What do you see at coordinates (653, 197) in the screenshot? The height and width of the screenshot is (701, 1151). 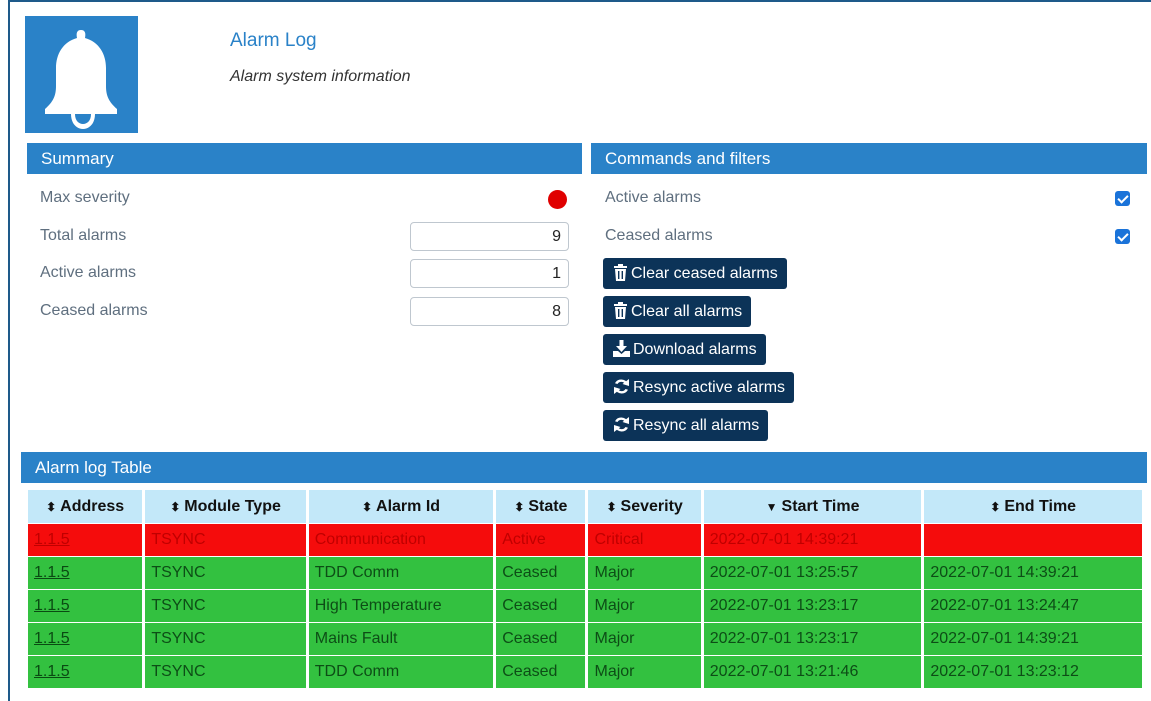 I see `filter-active-label: Active alarms` at bounding box center [653, 197].